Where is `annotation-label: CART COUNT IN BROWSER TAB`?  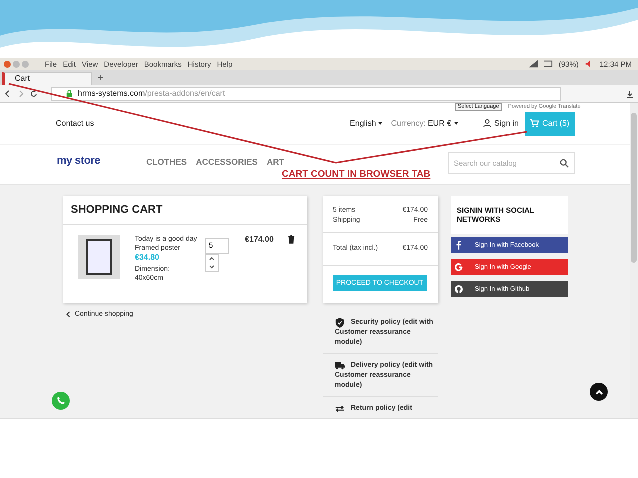
annotation-label: CART COUNT IN BROWSER TAB is located at coordinates (356, 174).